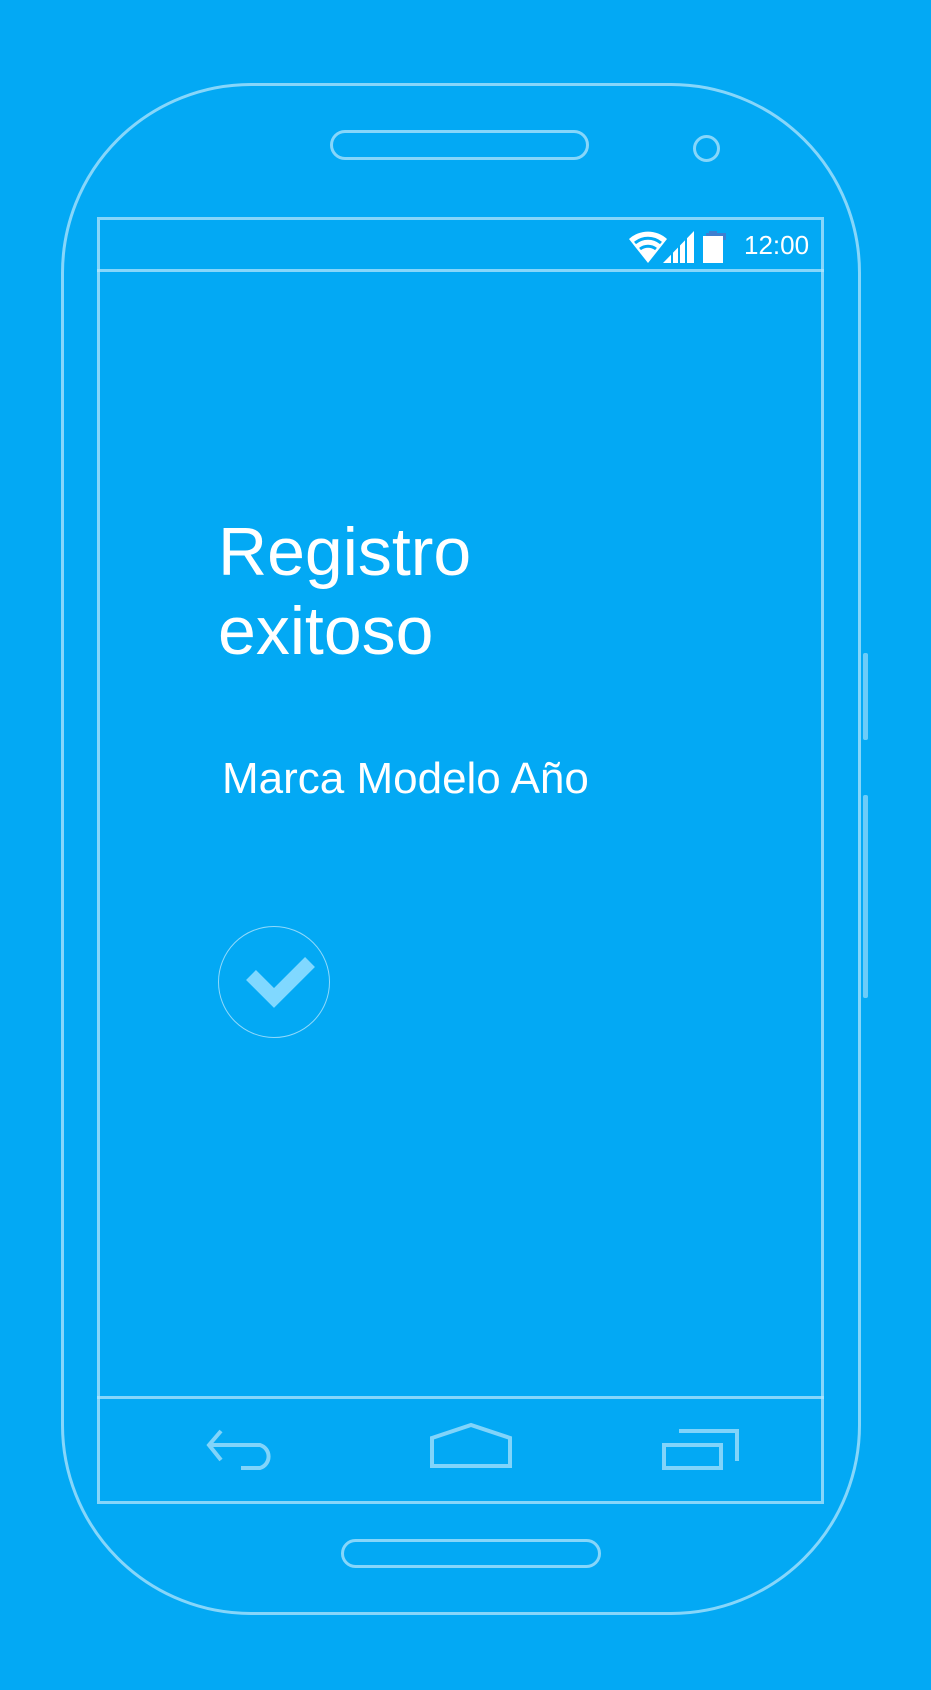  Describe the element at coordinates (459, 145) in the screenshot. I see `earpiece-speaker` at that location.